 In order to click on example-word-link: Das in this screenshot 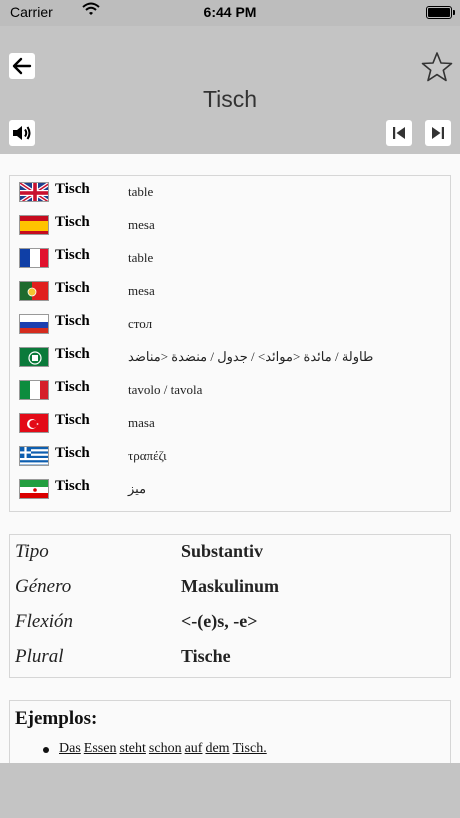, I will do `click(70, 748)`.